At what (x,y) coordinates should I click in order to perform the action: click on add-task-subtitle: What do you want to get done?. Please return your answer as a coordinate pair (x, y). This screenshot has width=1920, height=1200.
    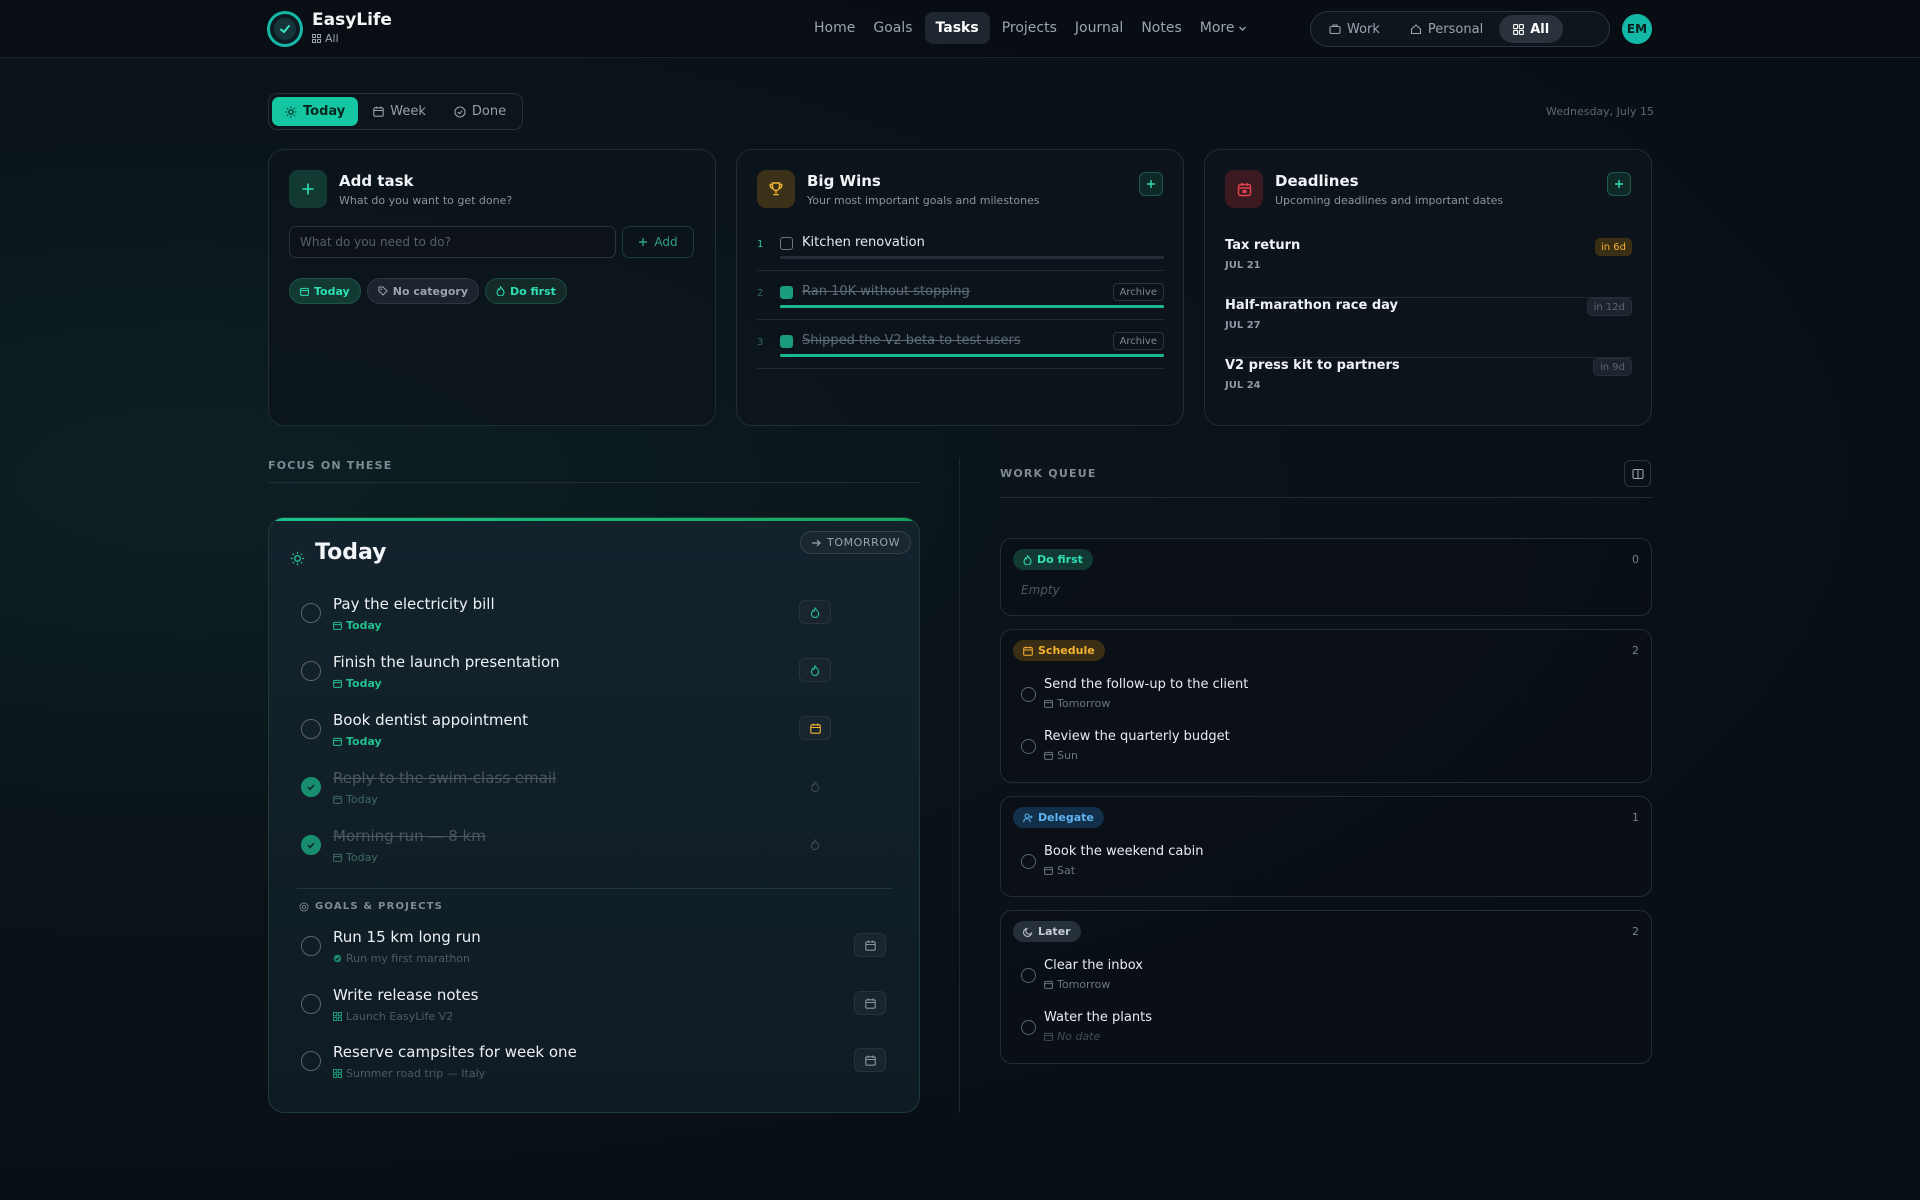
    Looking at the image, I should click on (426, 200).